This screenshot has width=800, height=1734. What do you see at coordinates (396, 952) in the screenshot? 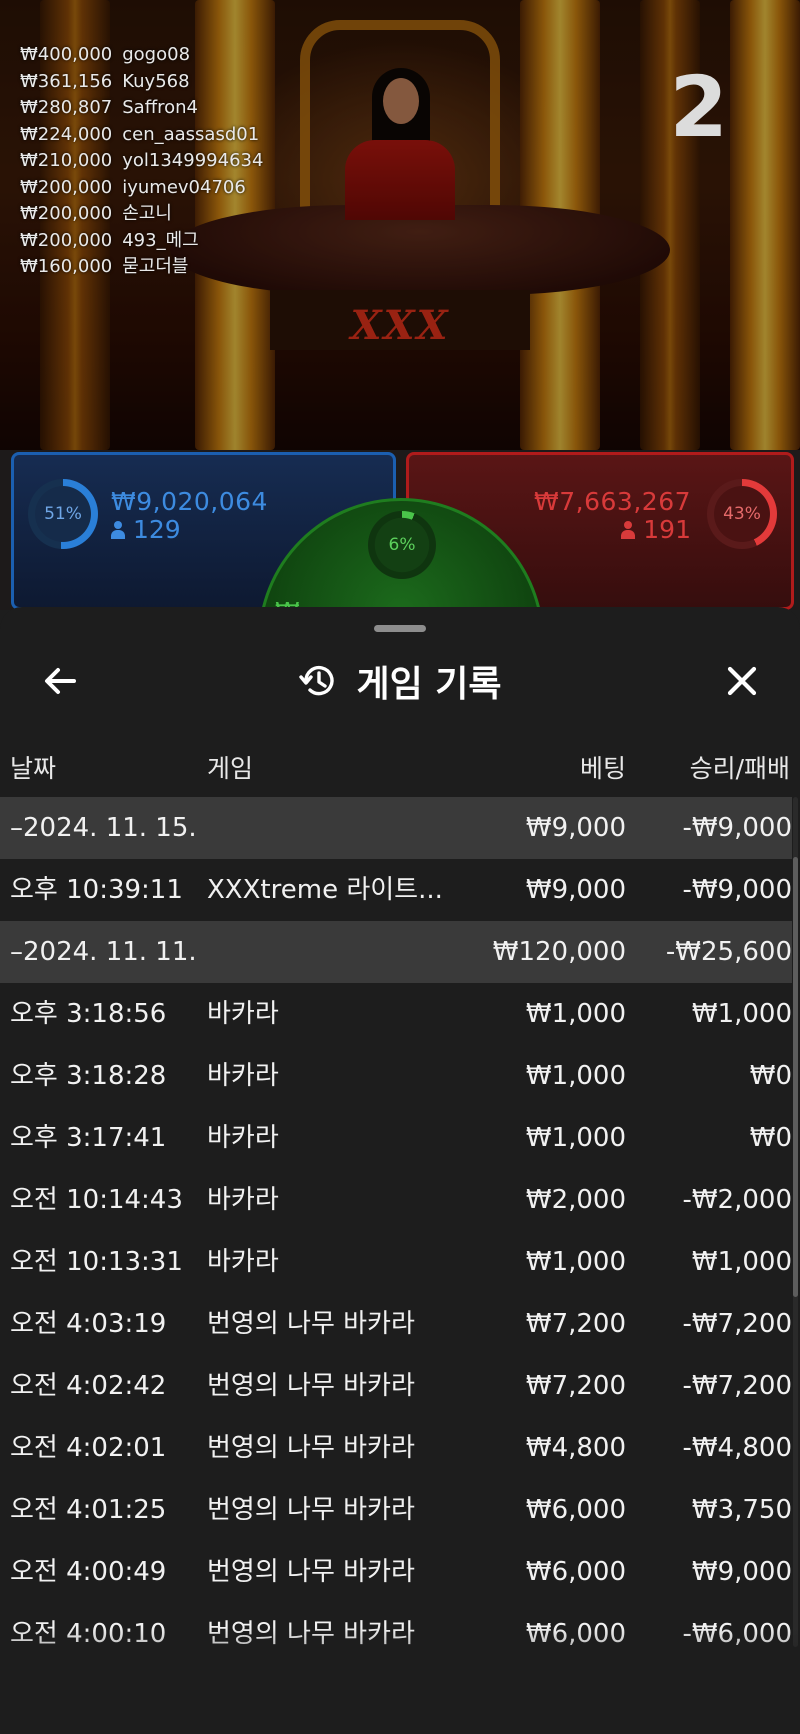
I see `date-group-row: –2024. 11. 11. ₩120,000 -₩25,600` at bounding box center [396, 952].